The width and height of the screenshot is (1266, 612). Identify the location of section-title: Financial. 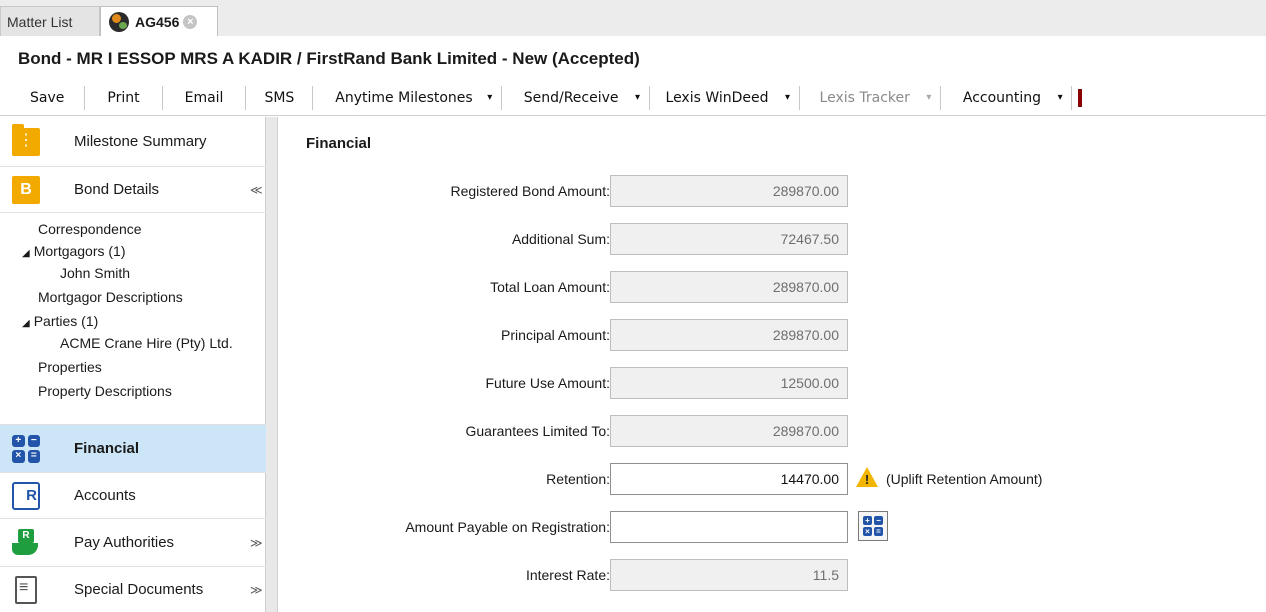
(339, 143).